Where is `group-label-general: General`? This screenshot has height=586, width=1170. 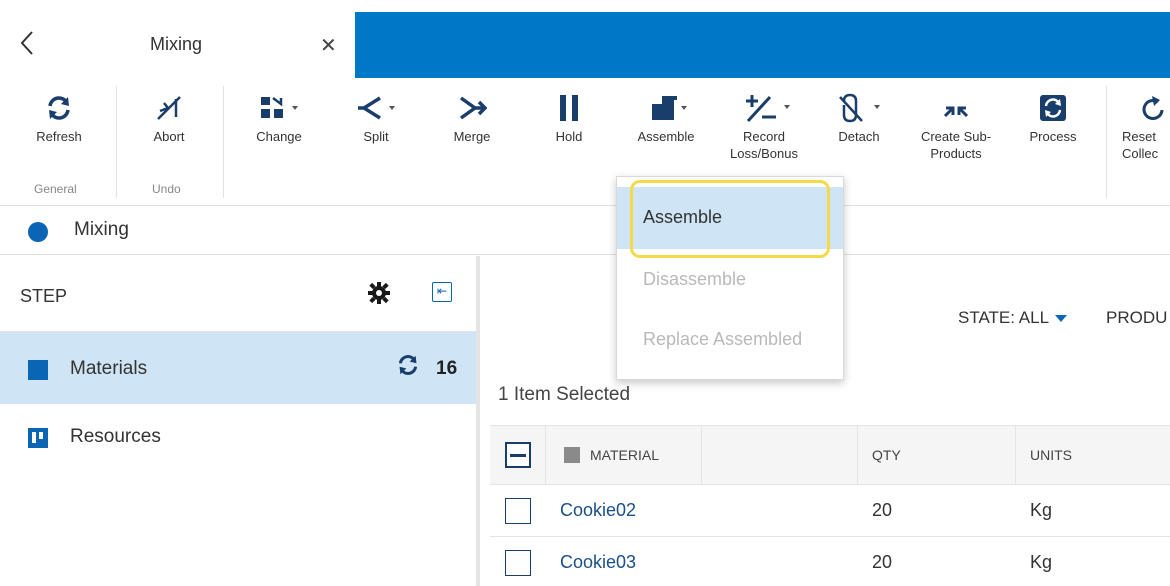
group-label-general: General is located at coordinates (55, 189).